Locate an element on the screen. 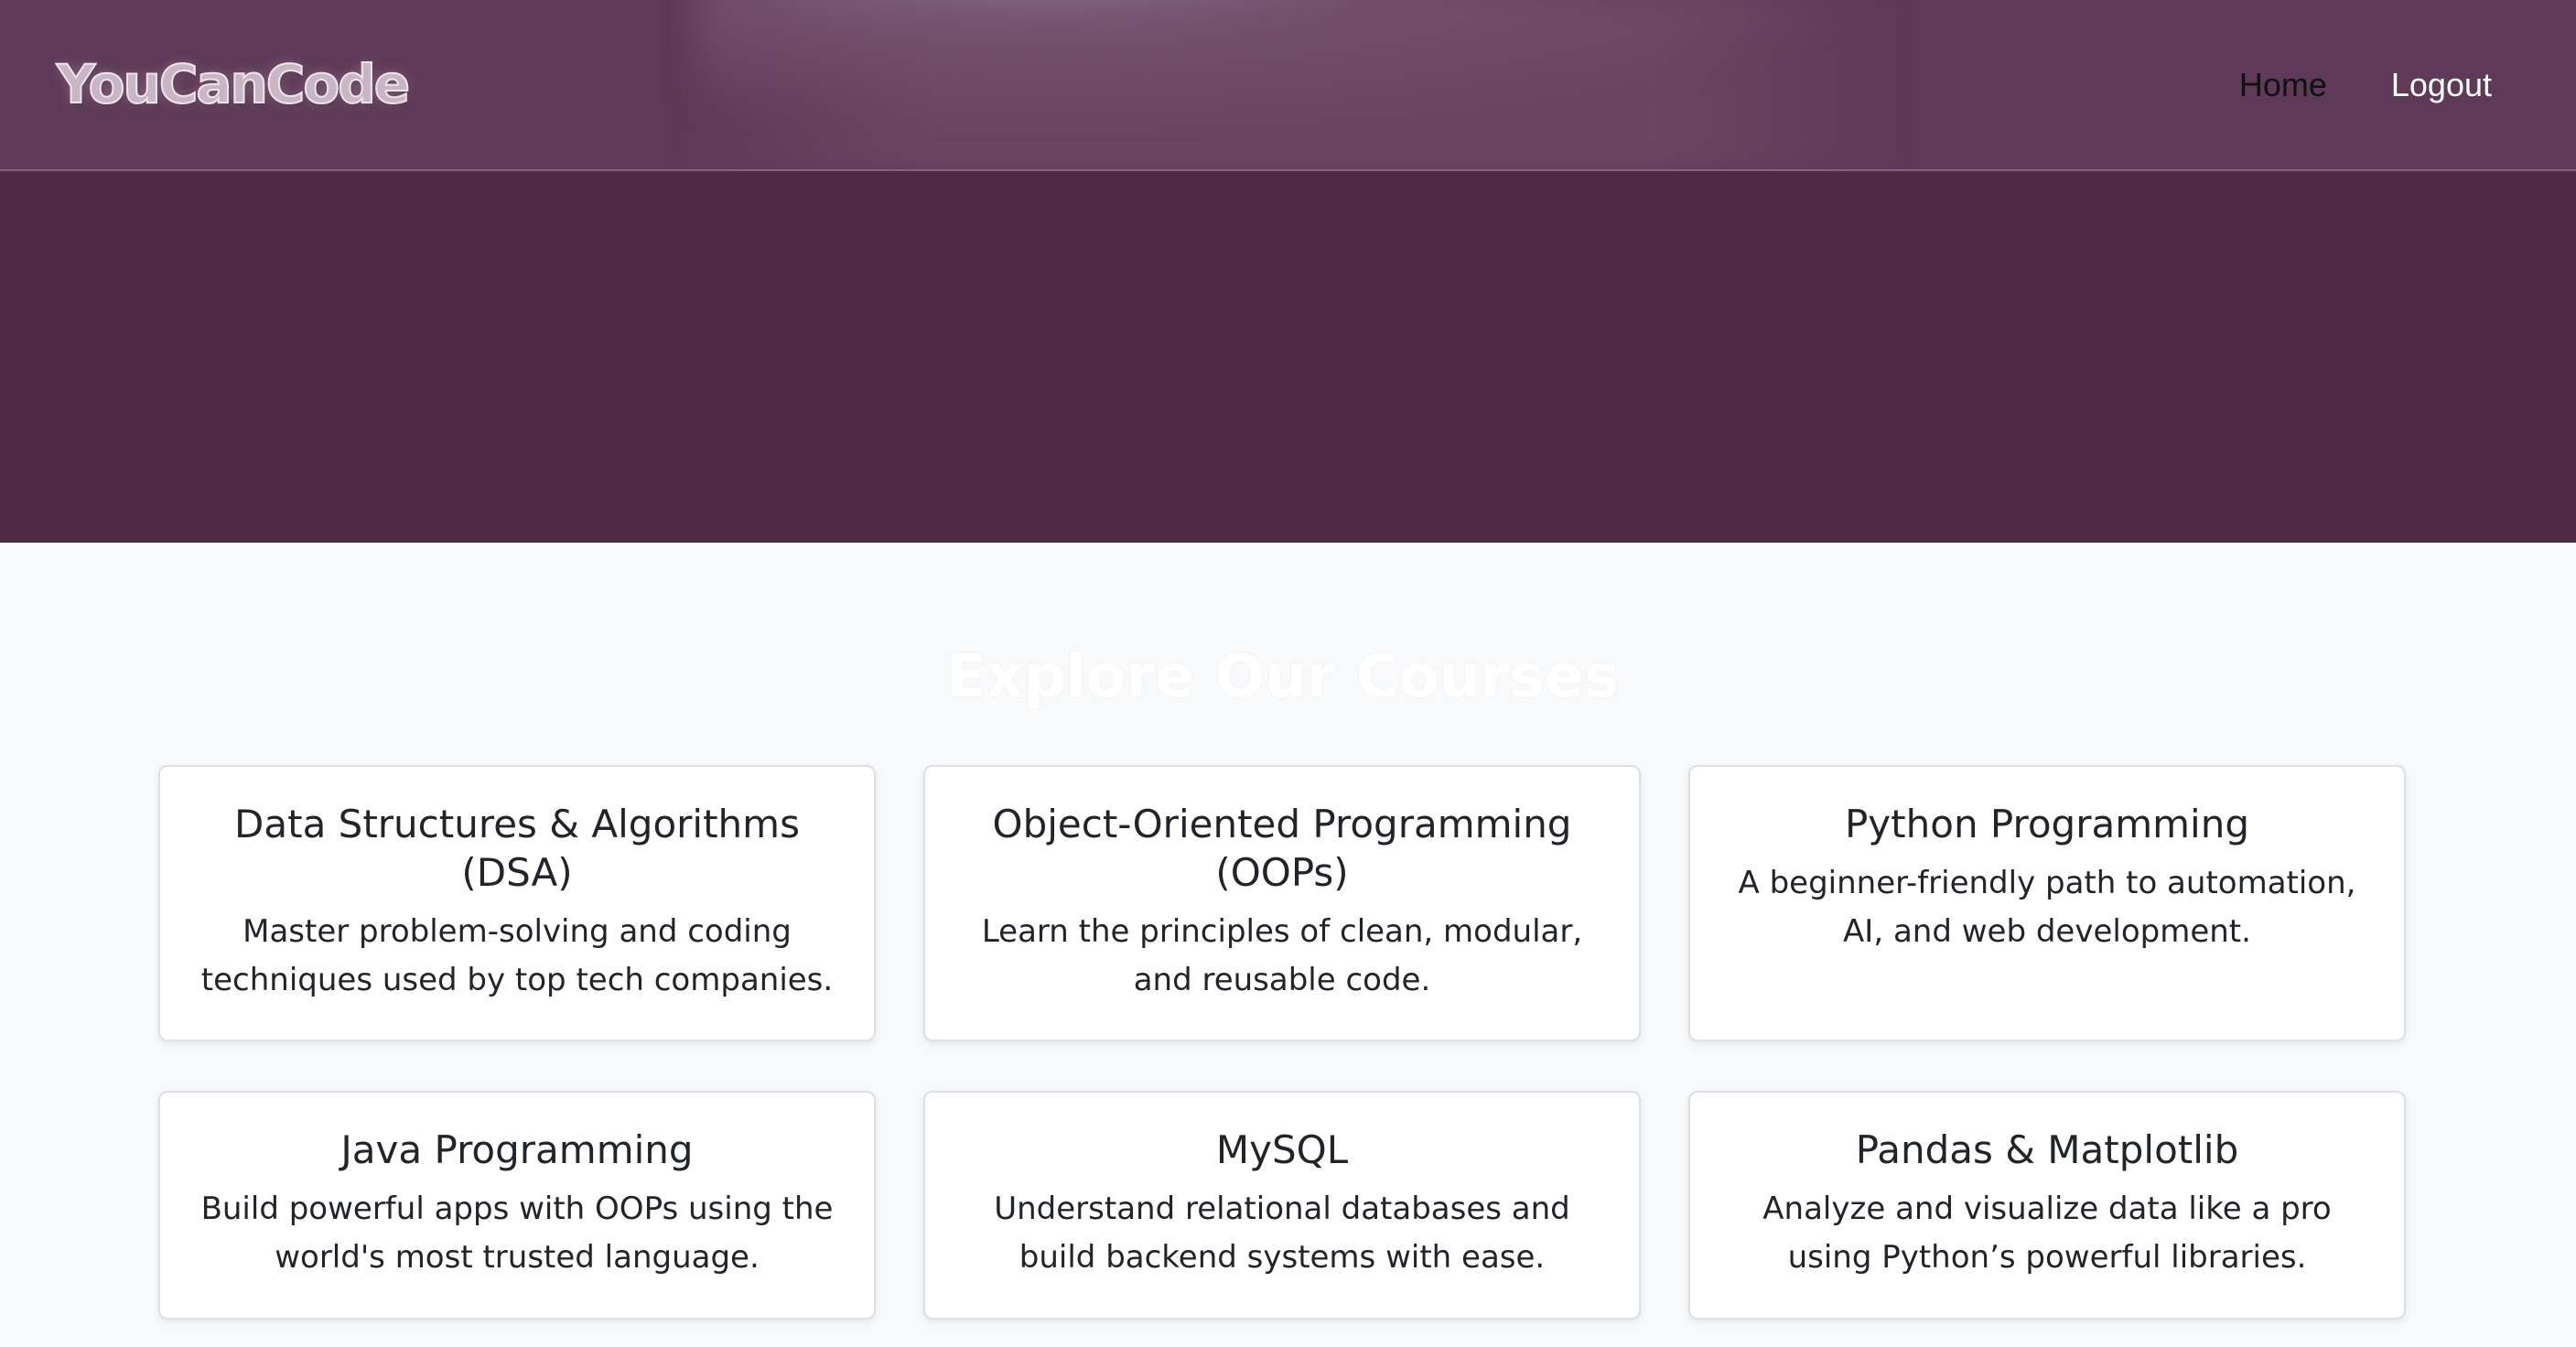 This screenshot has width=2576, height=1347. nav-logout-link: Logout is located at coordinates (2441, 85).